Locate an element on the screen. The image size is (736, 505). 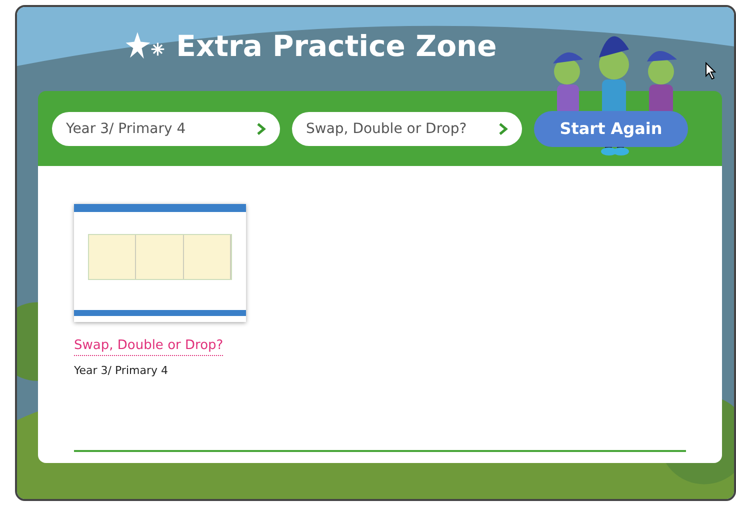
mouse-cursor-icon is located at coordinates (711, 71).